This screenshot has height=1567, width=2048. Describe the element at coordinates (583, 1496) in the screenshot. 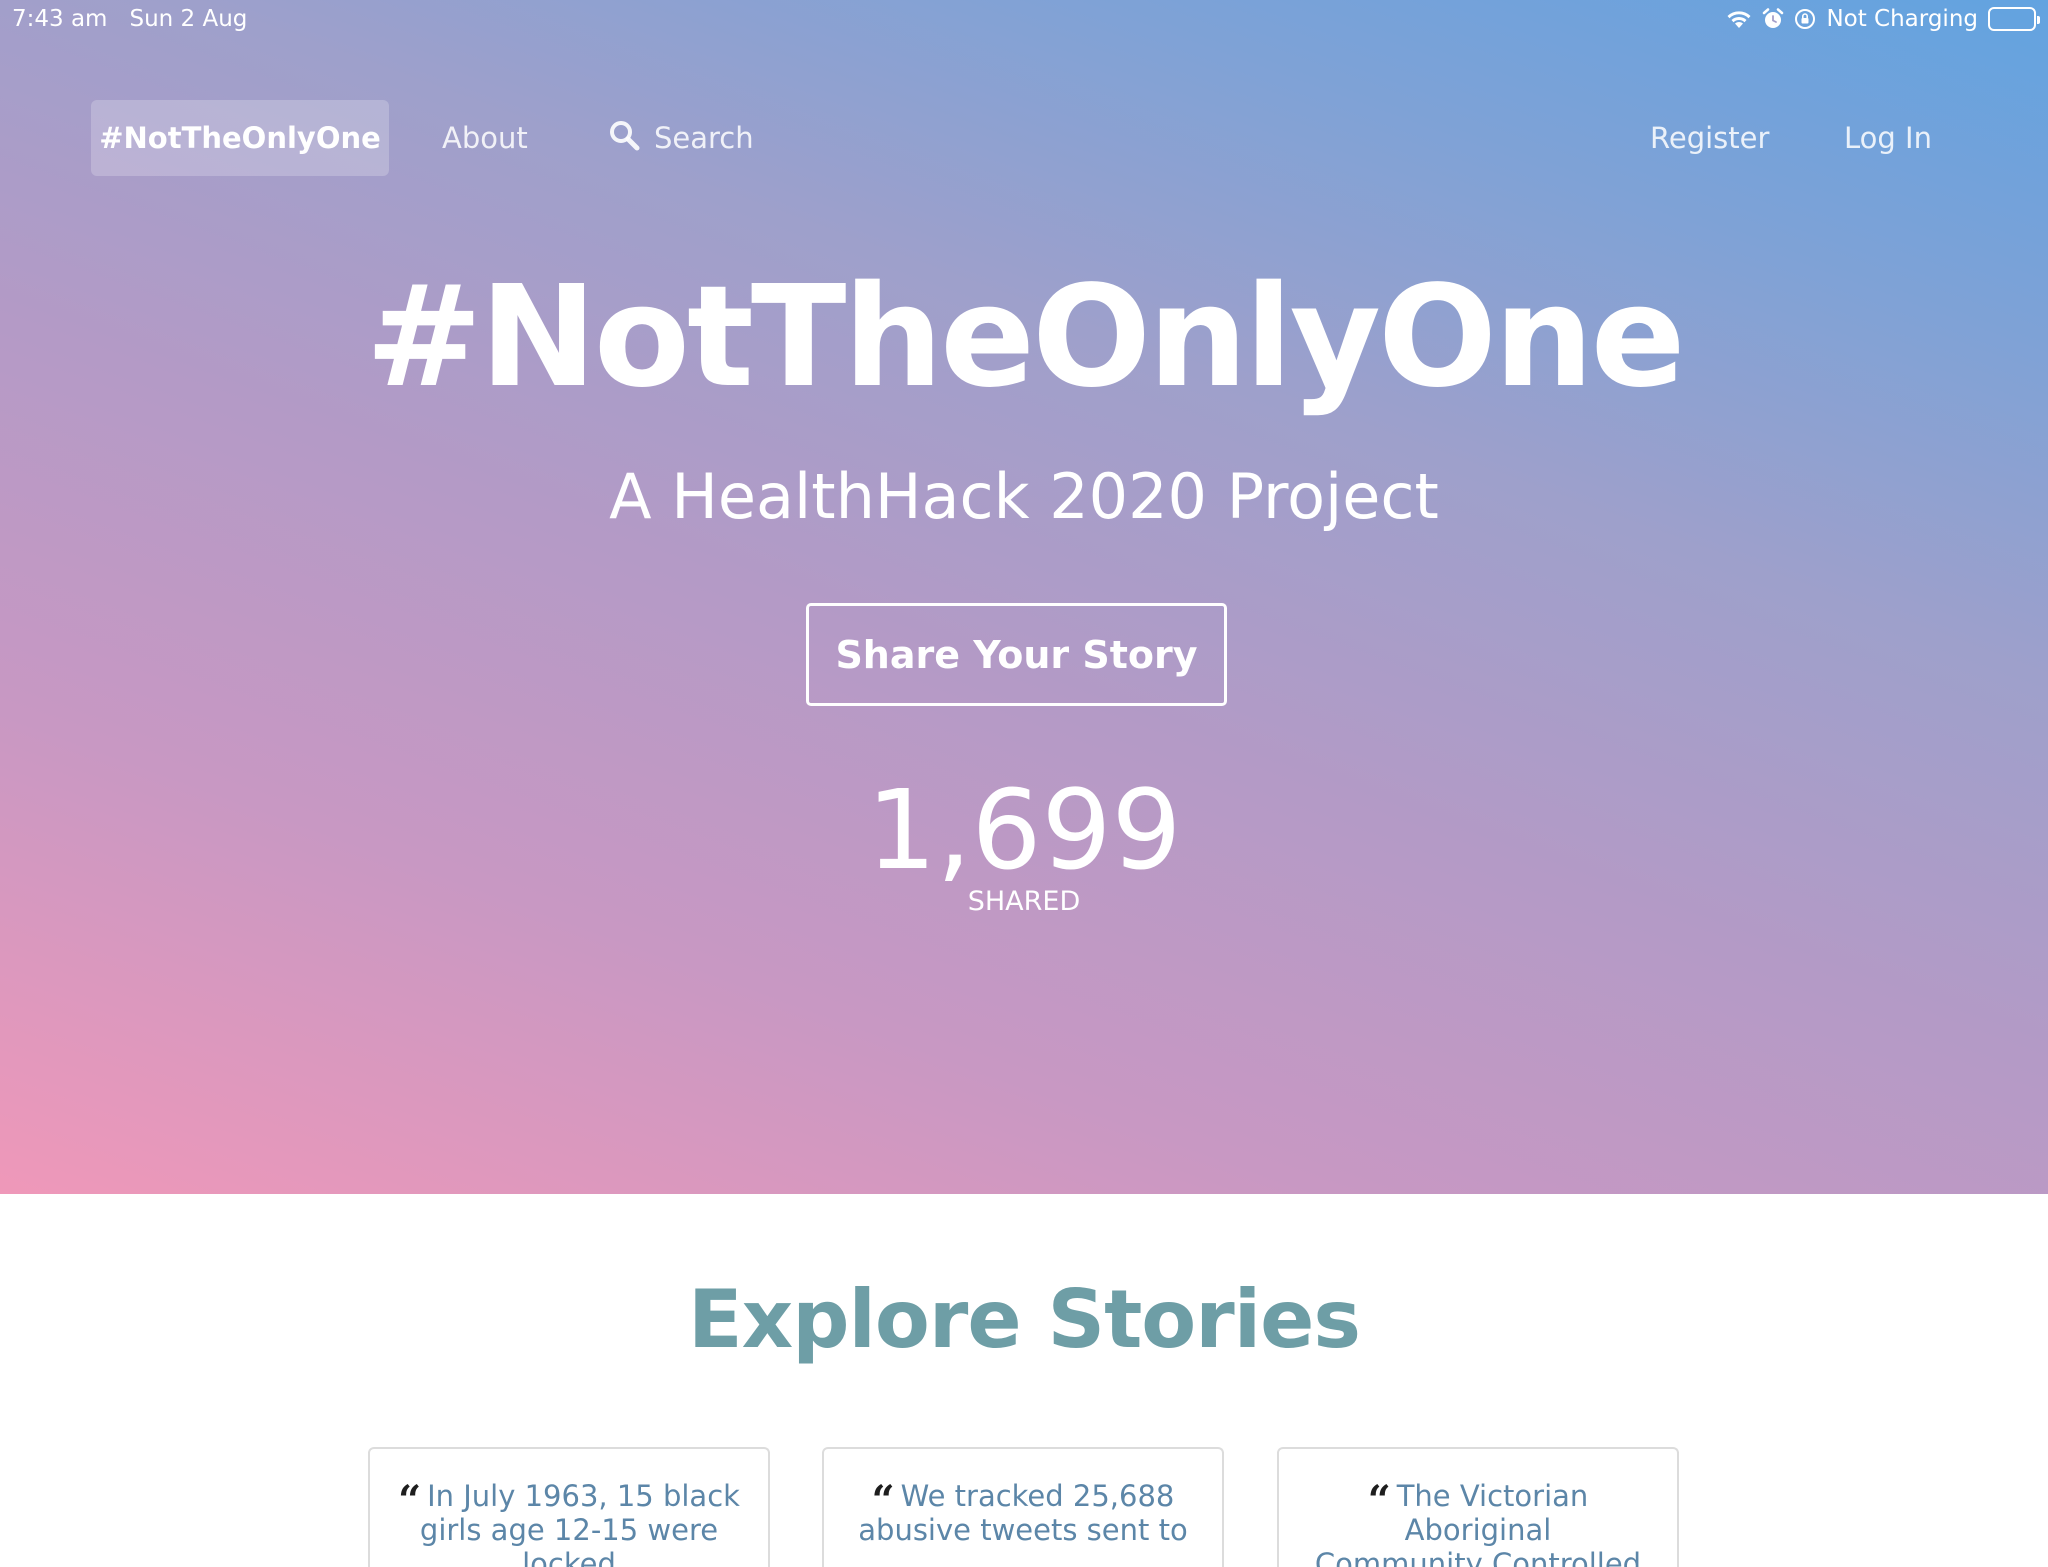

I see `story-card-line: In July 1963, 15 black` at that location.